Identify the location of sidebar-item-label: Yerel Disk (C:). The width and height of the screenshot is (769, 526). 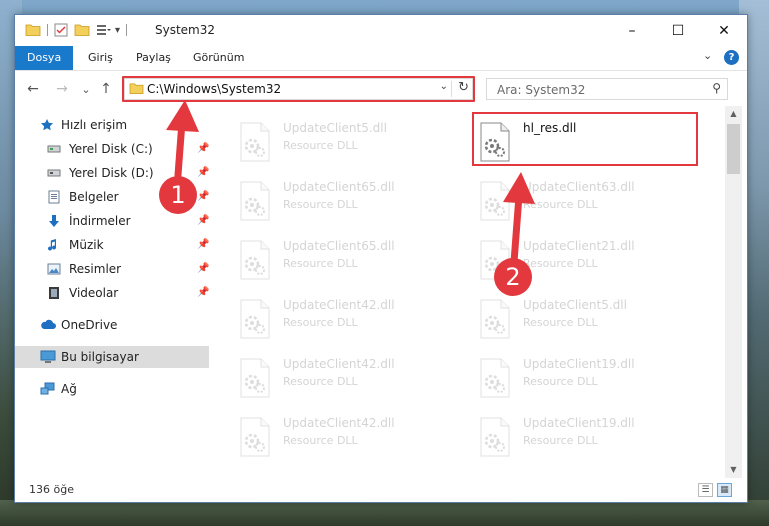
(111, 149).